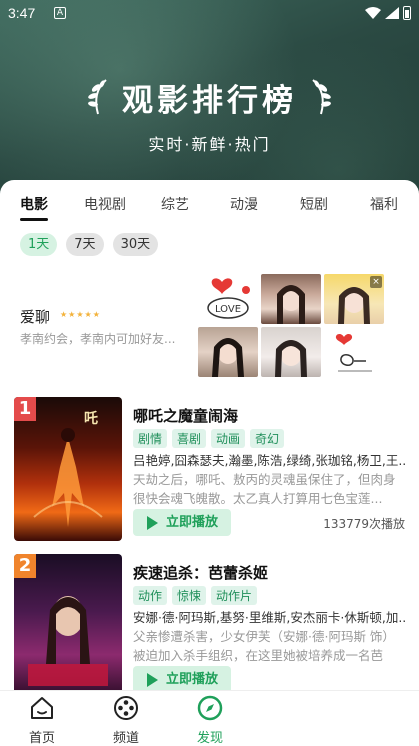 The width and height of the screenshot is (419, 746). I want to click on love-sticker-icon: LOVE, so click(228, 298).